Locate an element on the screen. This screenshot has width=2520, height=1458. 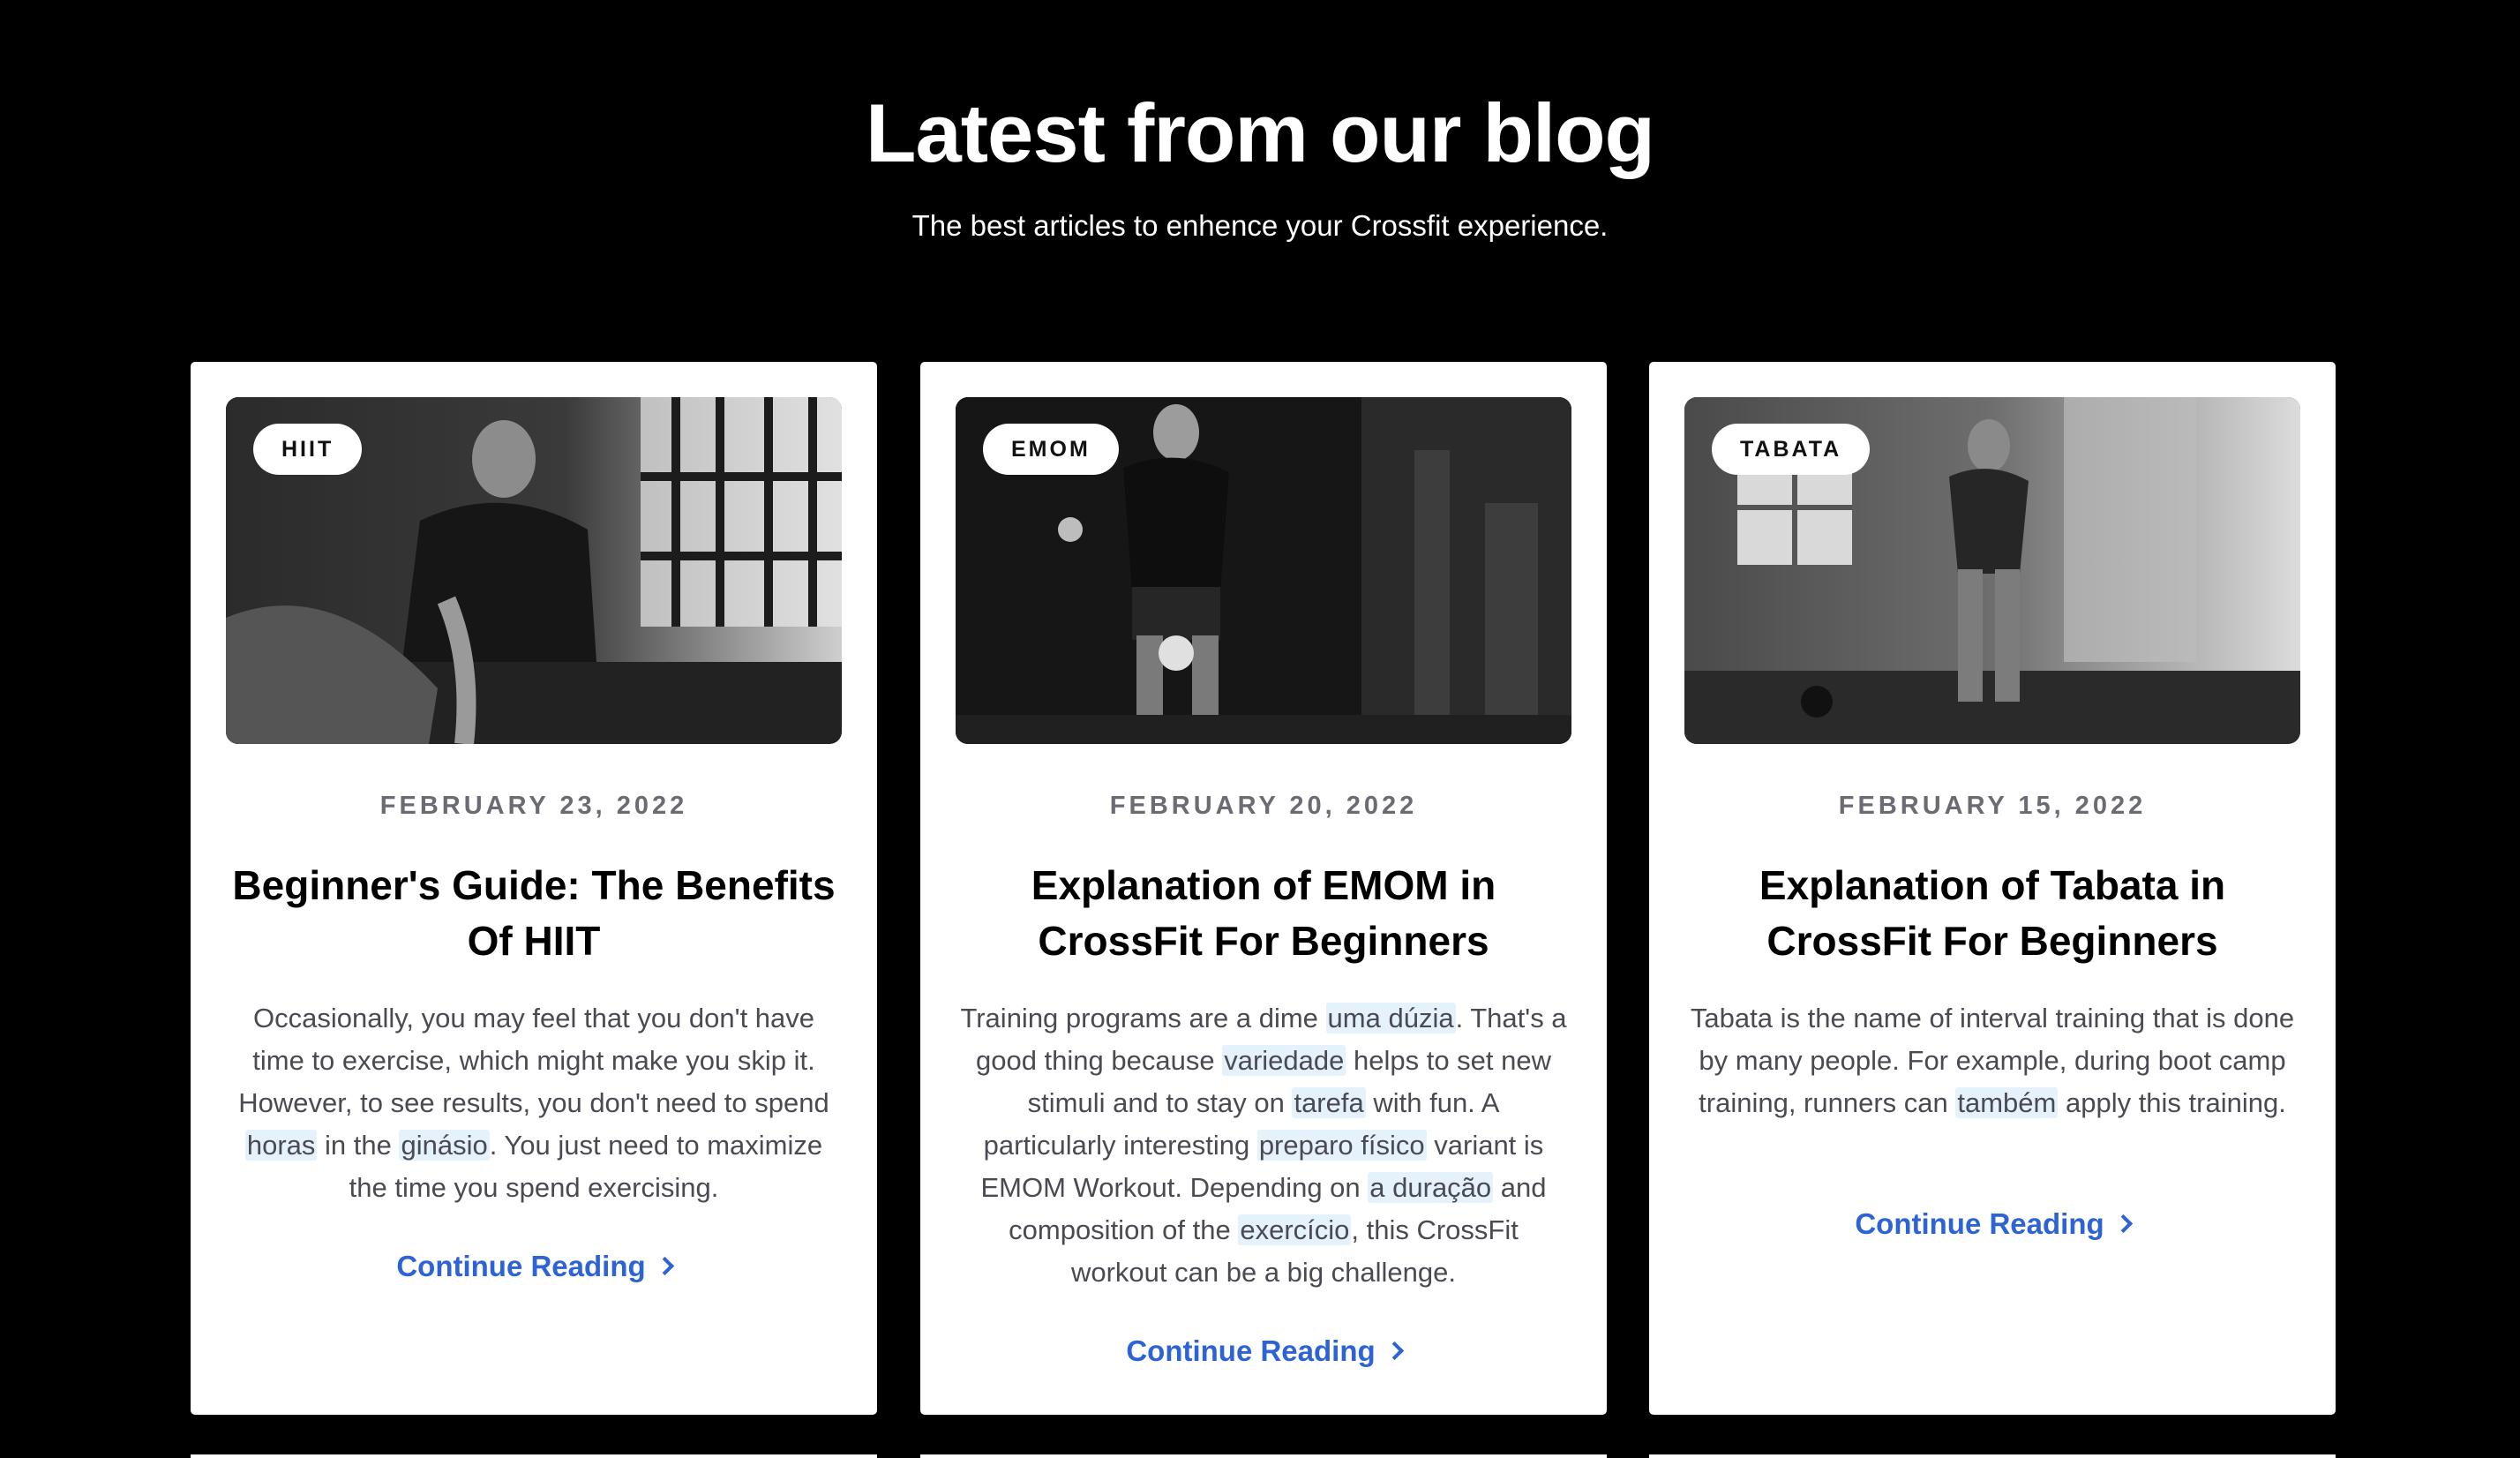
excerpt-text: Training programs are a dime is located at coordinates (1143, 1018).